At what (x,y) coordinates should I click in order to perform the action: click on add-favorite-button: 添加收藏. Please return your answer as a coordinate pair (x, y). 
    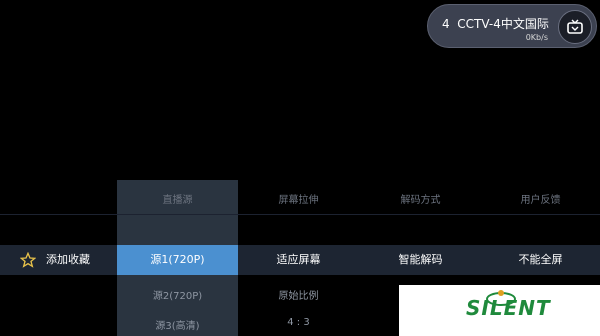
    Looking at the image, I should click on (68, 260).